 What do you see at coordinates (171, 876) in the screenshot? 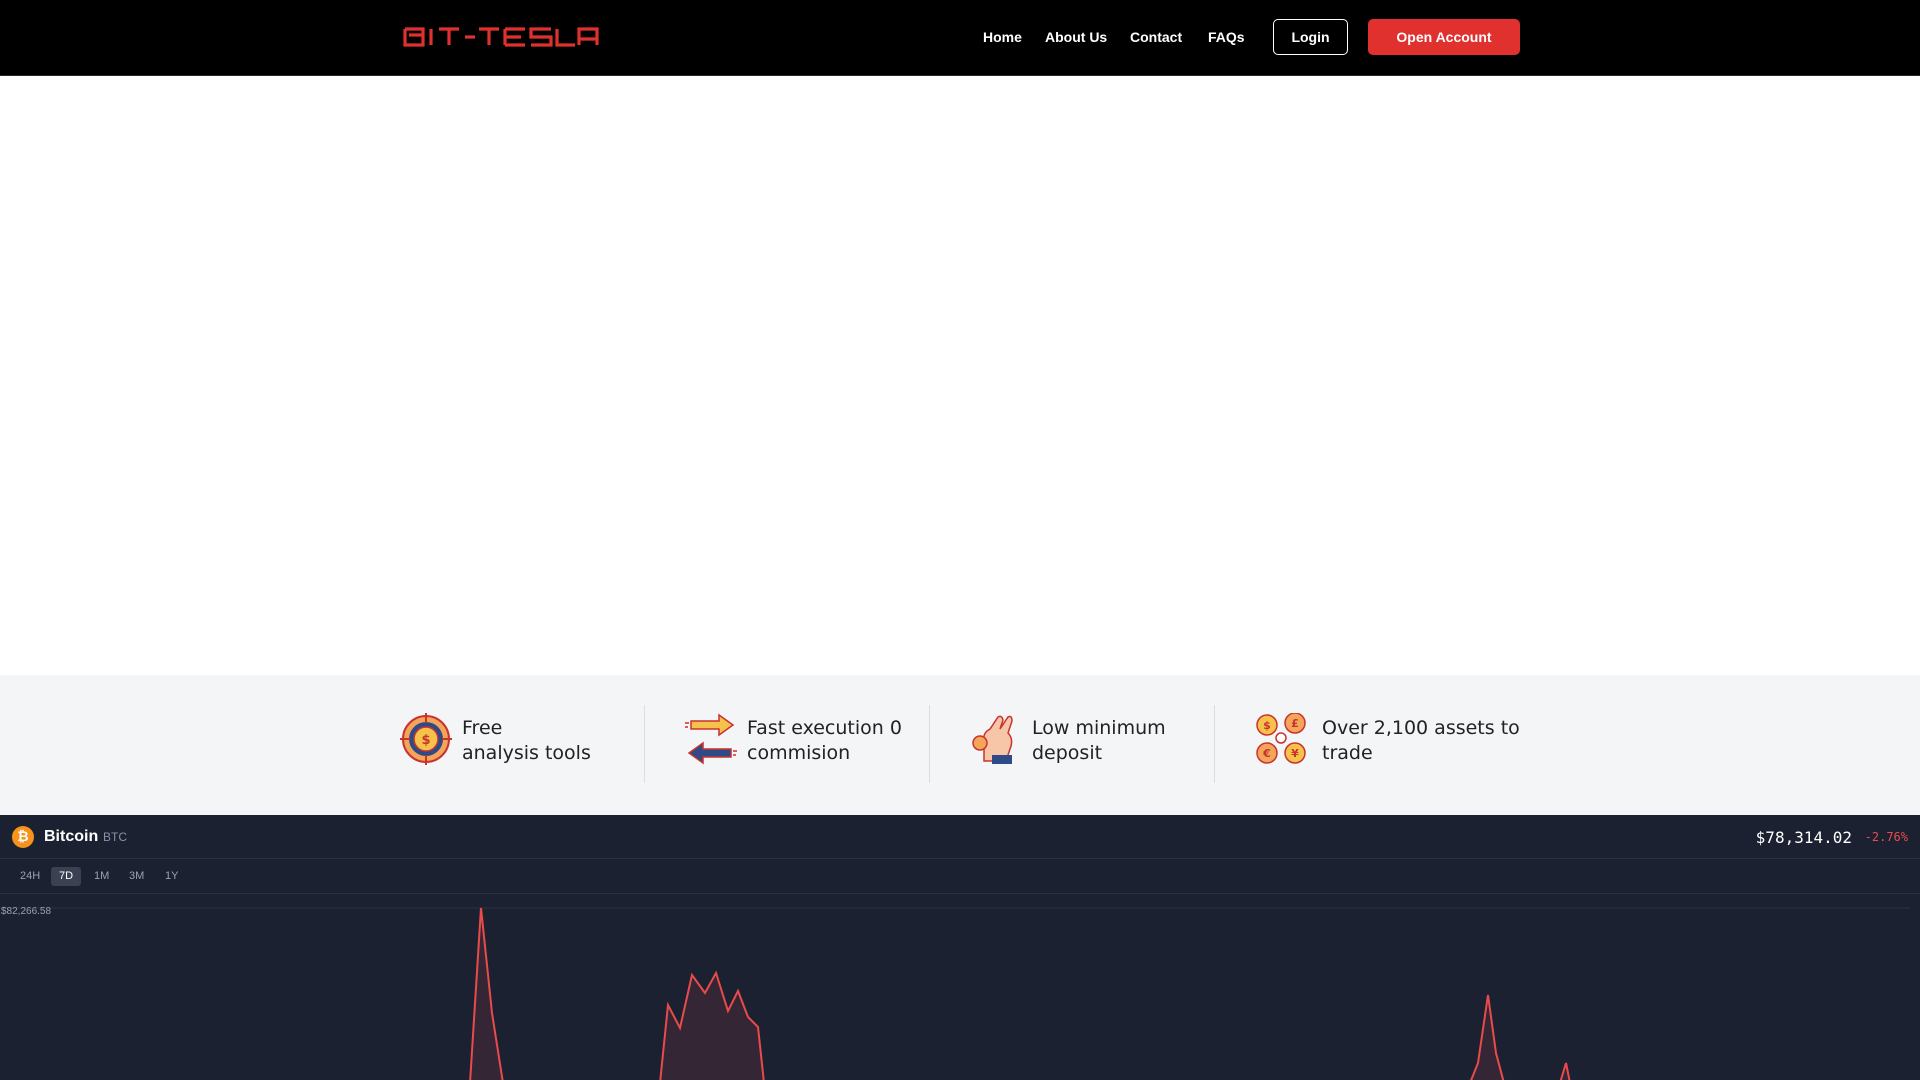
I see `range-1y-button: 1Y` at bounding box center [171, 876].